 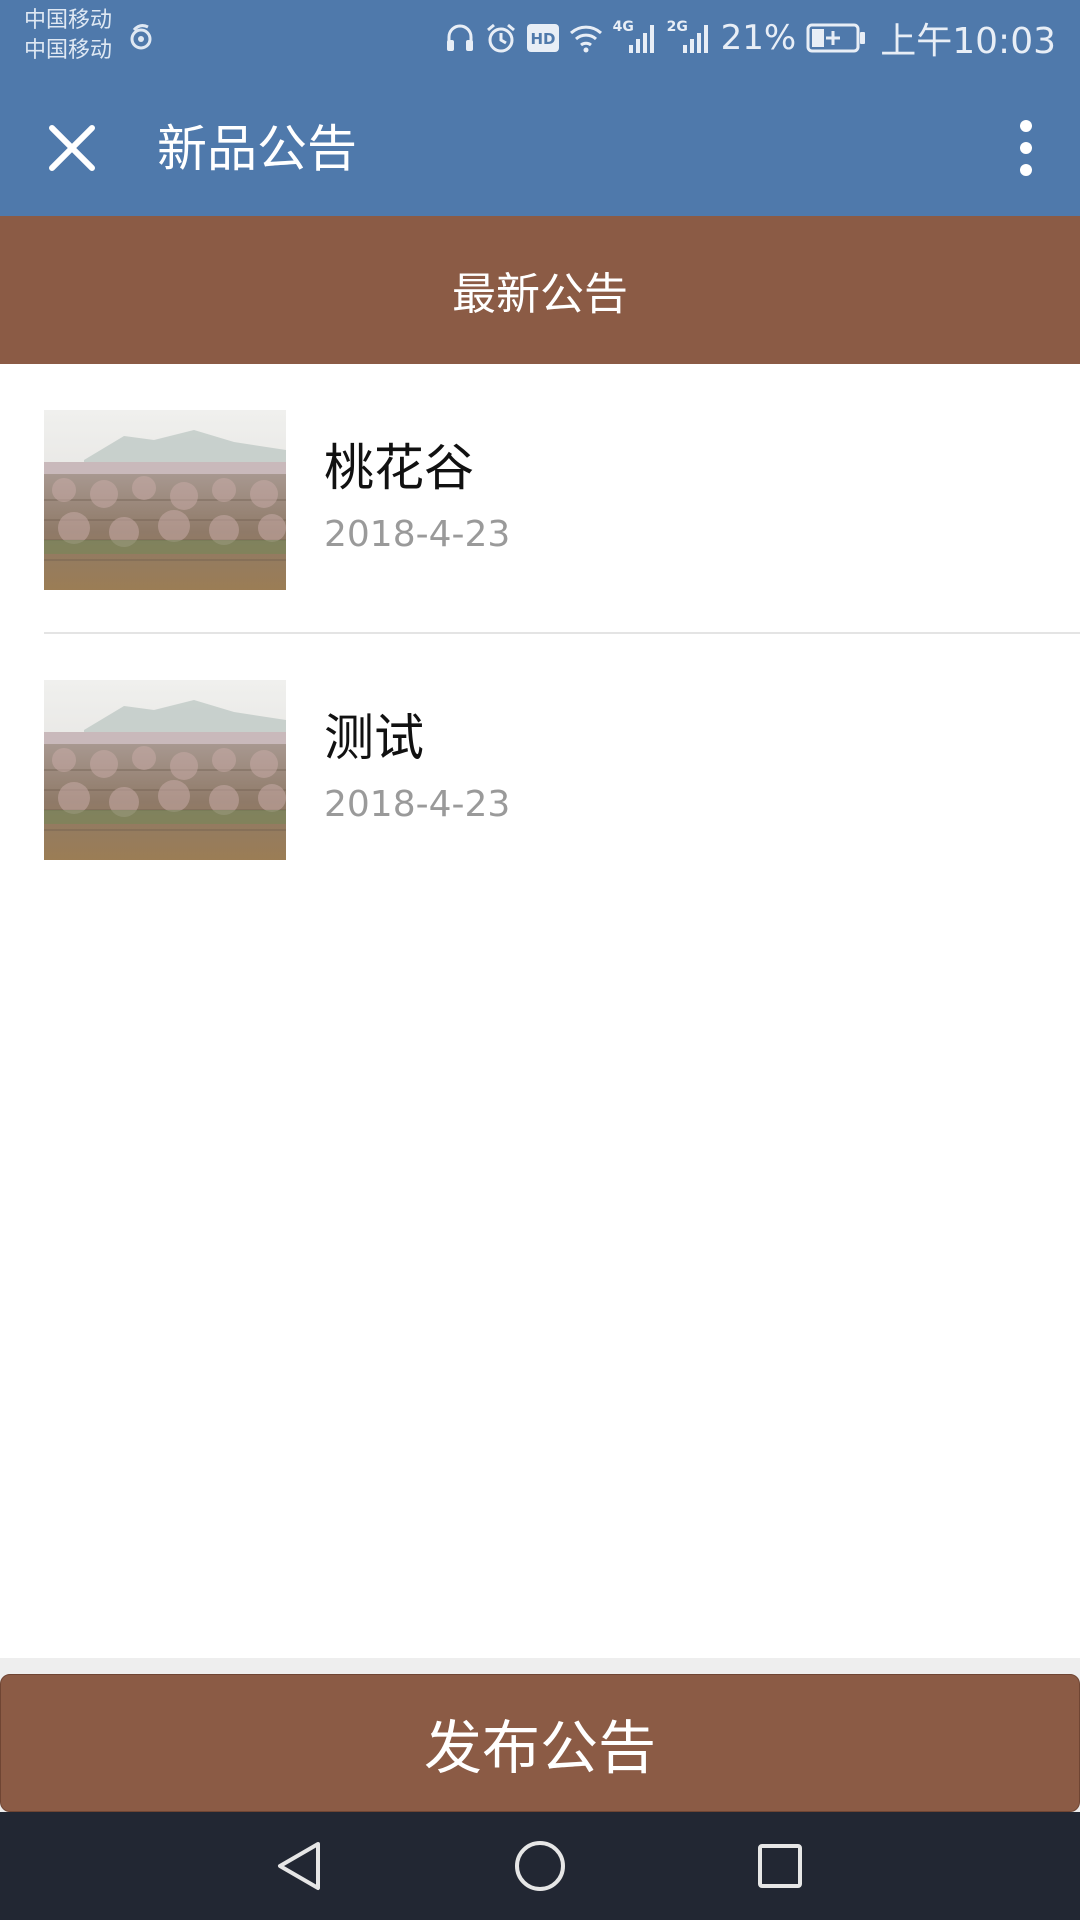 I want to click on headphones-icon, so click(x=459, y=37).